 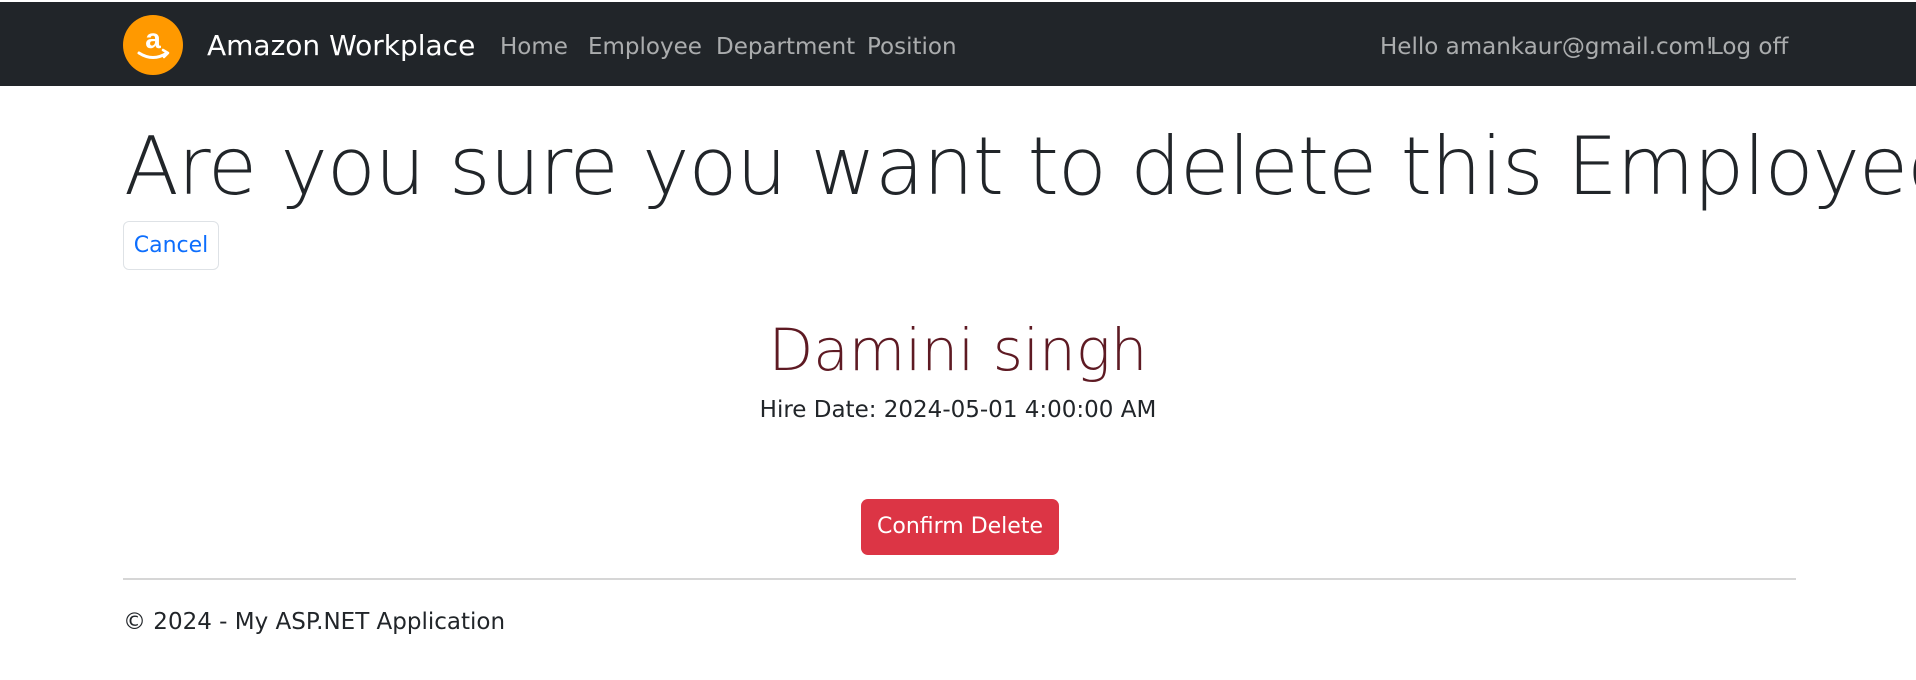 What do you see at coordinates (534, 47) in the screenshot?
I see `nav-home: Home` at bounding box center [534, 47].